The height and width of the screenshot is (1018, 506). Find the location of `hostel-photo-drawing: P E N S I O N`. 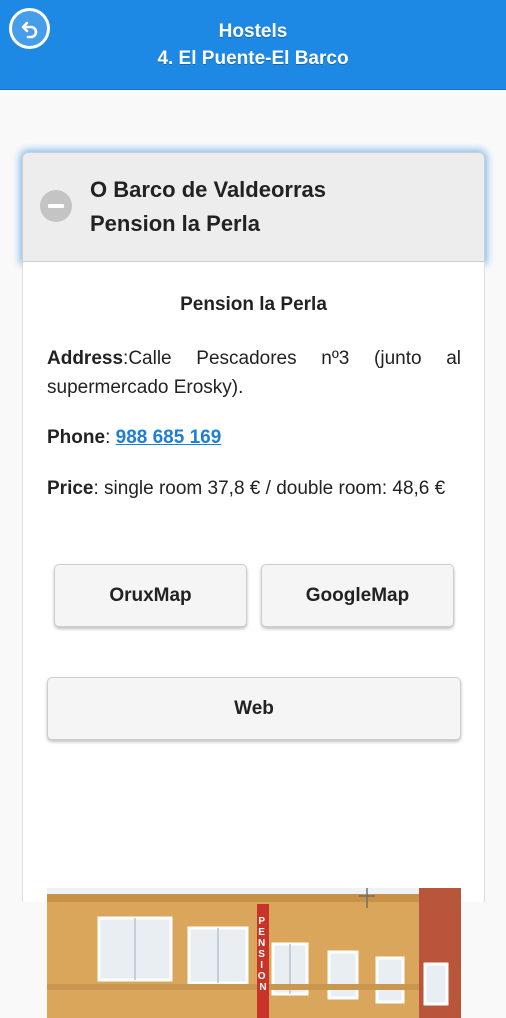

hostel-photo-drawing: P E N S I O N is located at coordinates (254, 953).